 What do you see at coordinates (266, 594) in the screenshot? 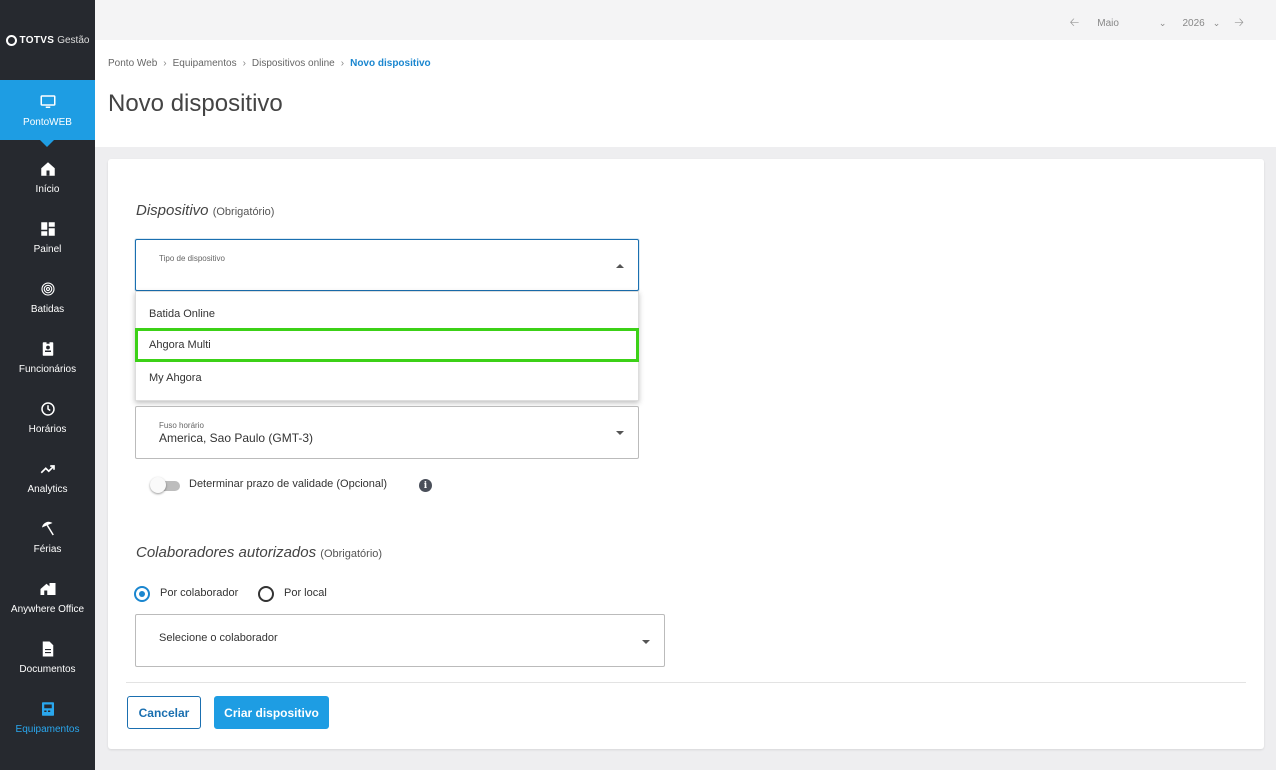
I see `radio-por-local` at bounding box center [266, 594].